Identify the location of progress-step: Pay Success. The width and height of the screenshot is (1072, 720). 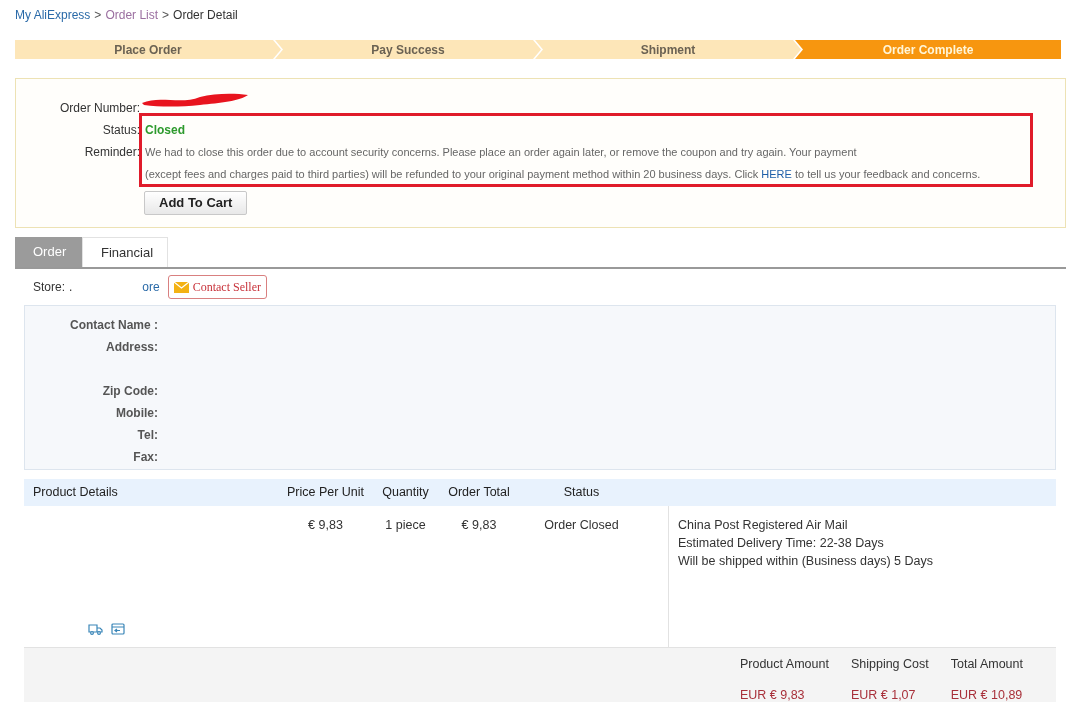
(408, 49).